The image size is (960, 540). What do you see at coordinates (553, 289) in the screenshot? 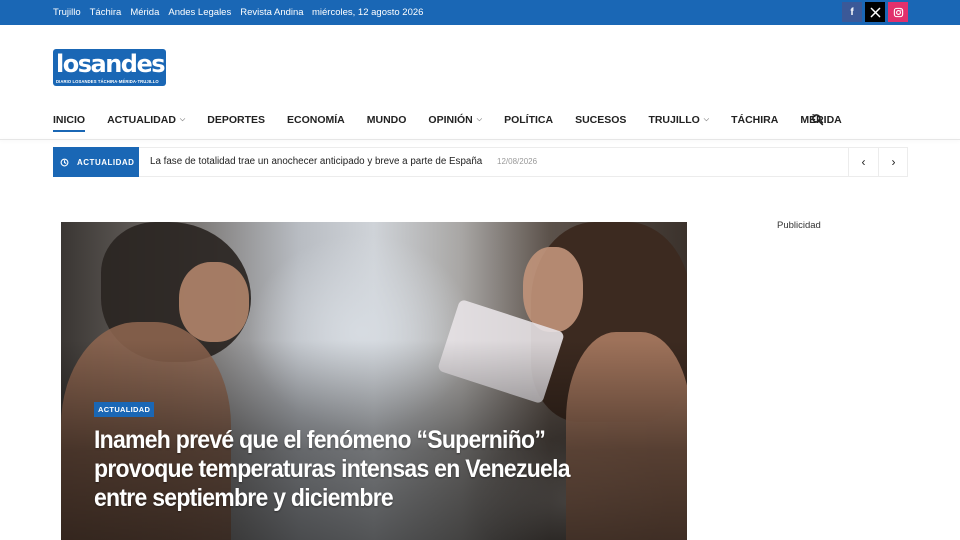
I see `photo-figure-right-face` at bounding box center [553, 289].